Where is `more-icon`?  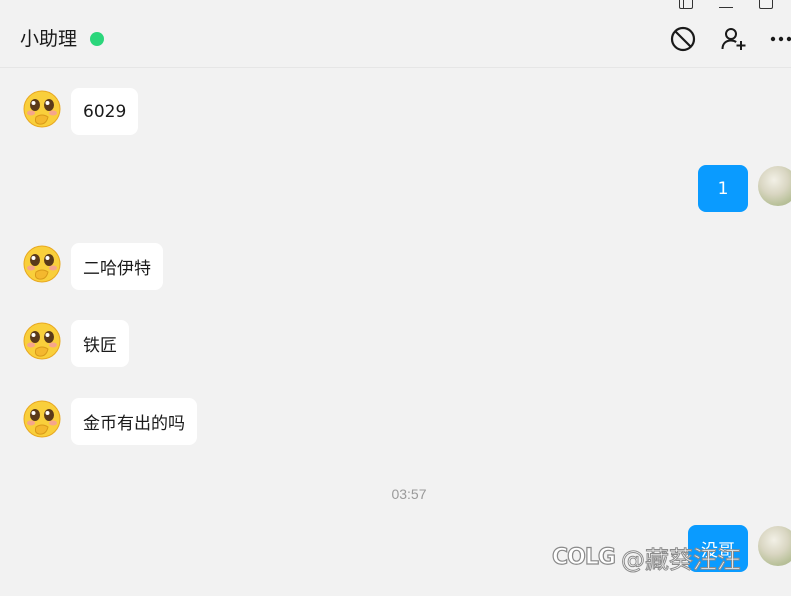
more-icon is located at coordinates (780, 39).